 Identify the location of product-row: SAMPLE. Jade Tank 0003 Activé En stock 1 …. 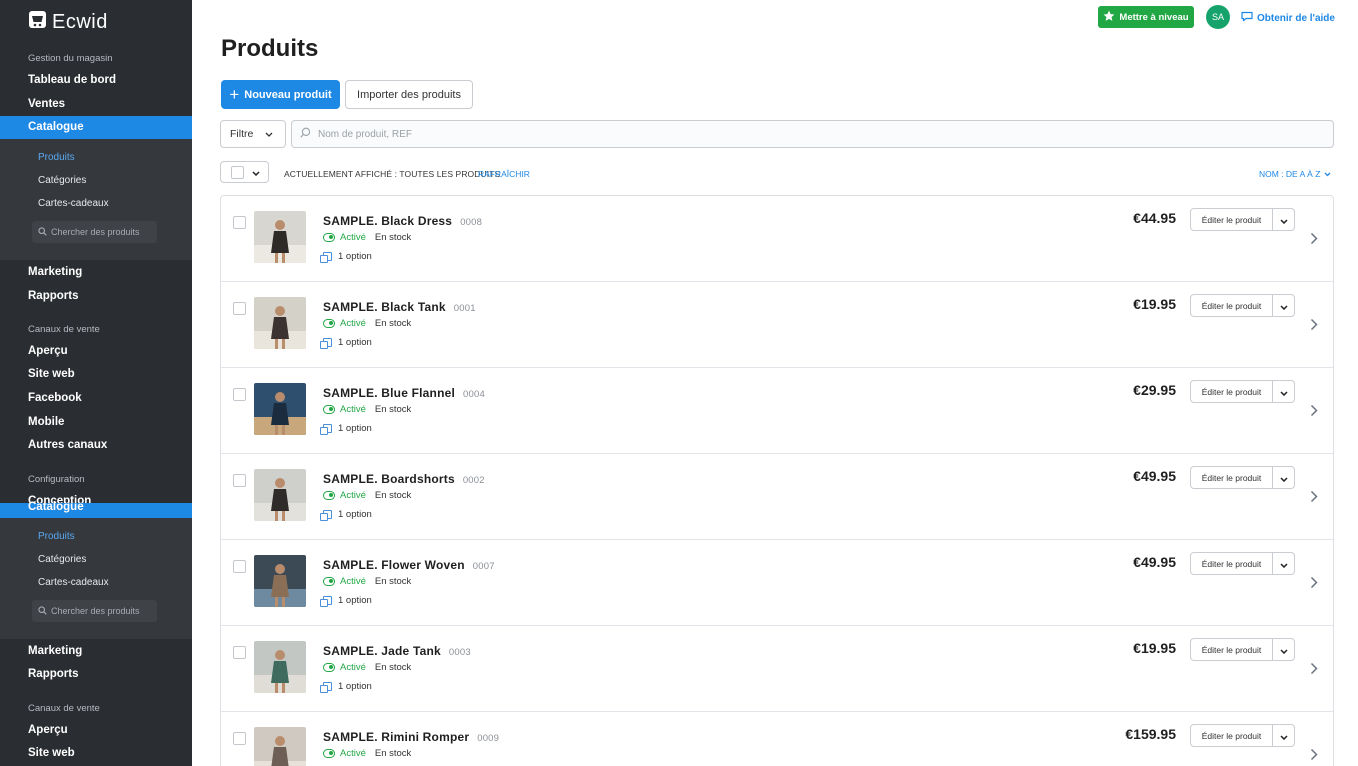
(777, 669).